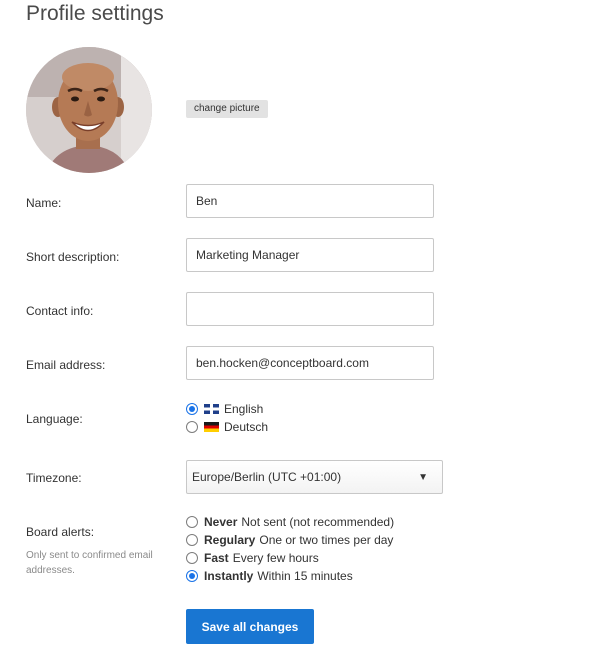 This screenshot has width=594, height=655. Describe the element at coordinates (192, 558) in the screenshot. I see `board-alert-radio-fast` at that location.